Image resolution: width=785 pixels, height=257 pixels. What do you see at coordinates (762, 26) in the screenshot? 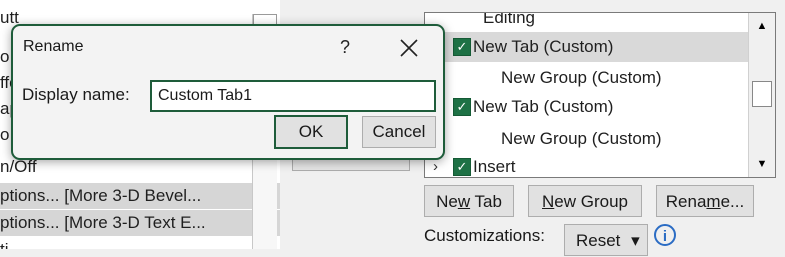
I see `scroll-up-icon: ▲` at bounding box center [762, 26].